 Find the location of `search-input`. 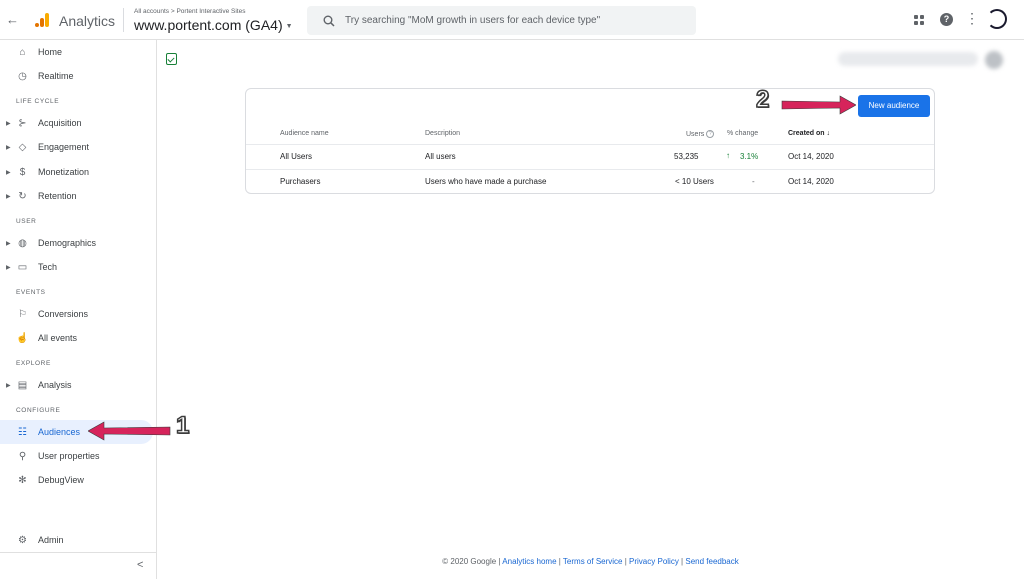

search-input is located at coordinates (515, 20).